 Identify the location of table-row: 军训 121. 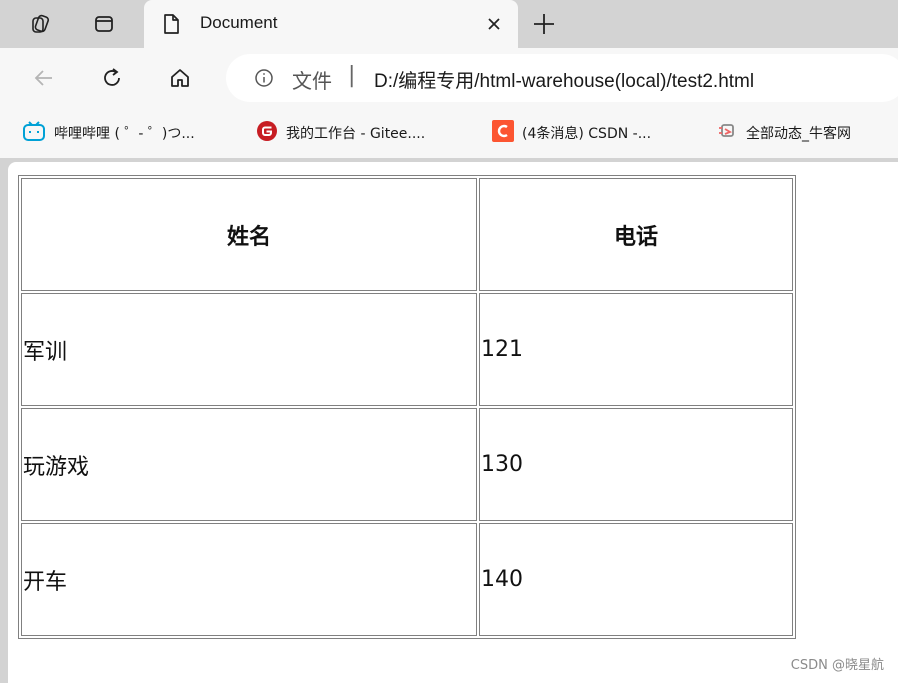
(407, 349).